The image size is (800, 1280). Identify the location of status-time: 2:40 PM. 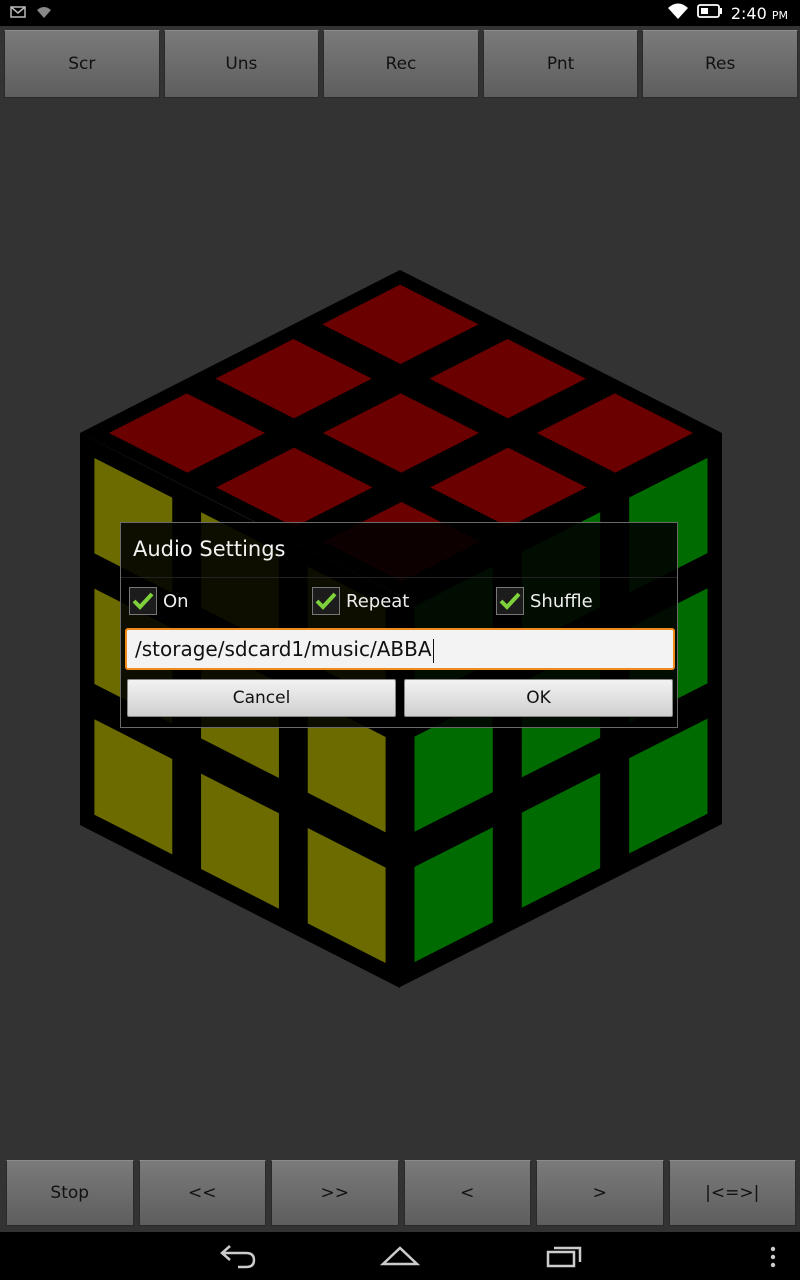
(759, 13).